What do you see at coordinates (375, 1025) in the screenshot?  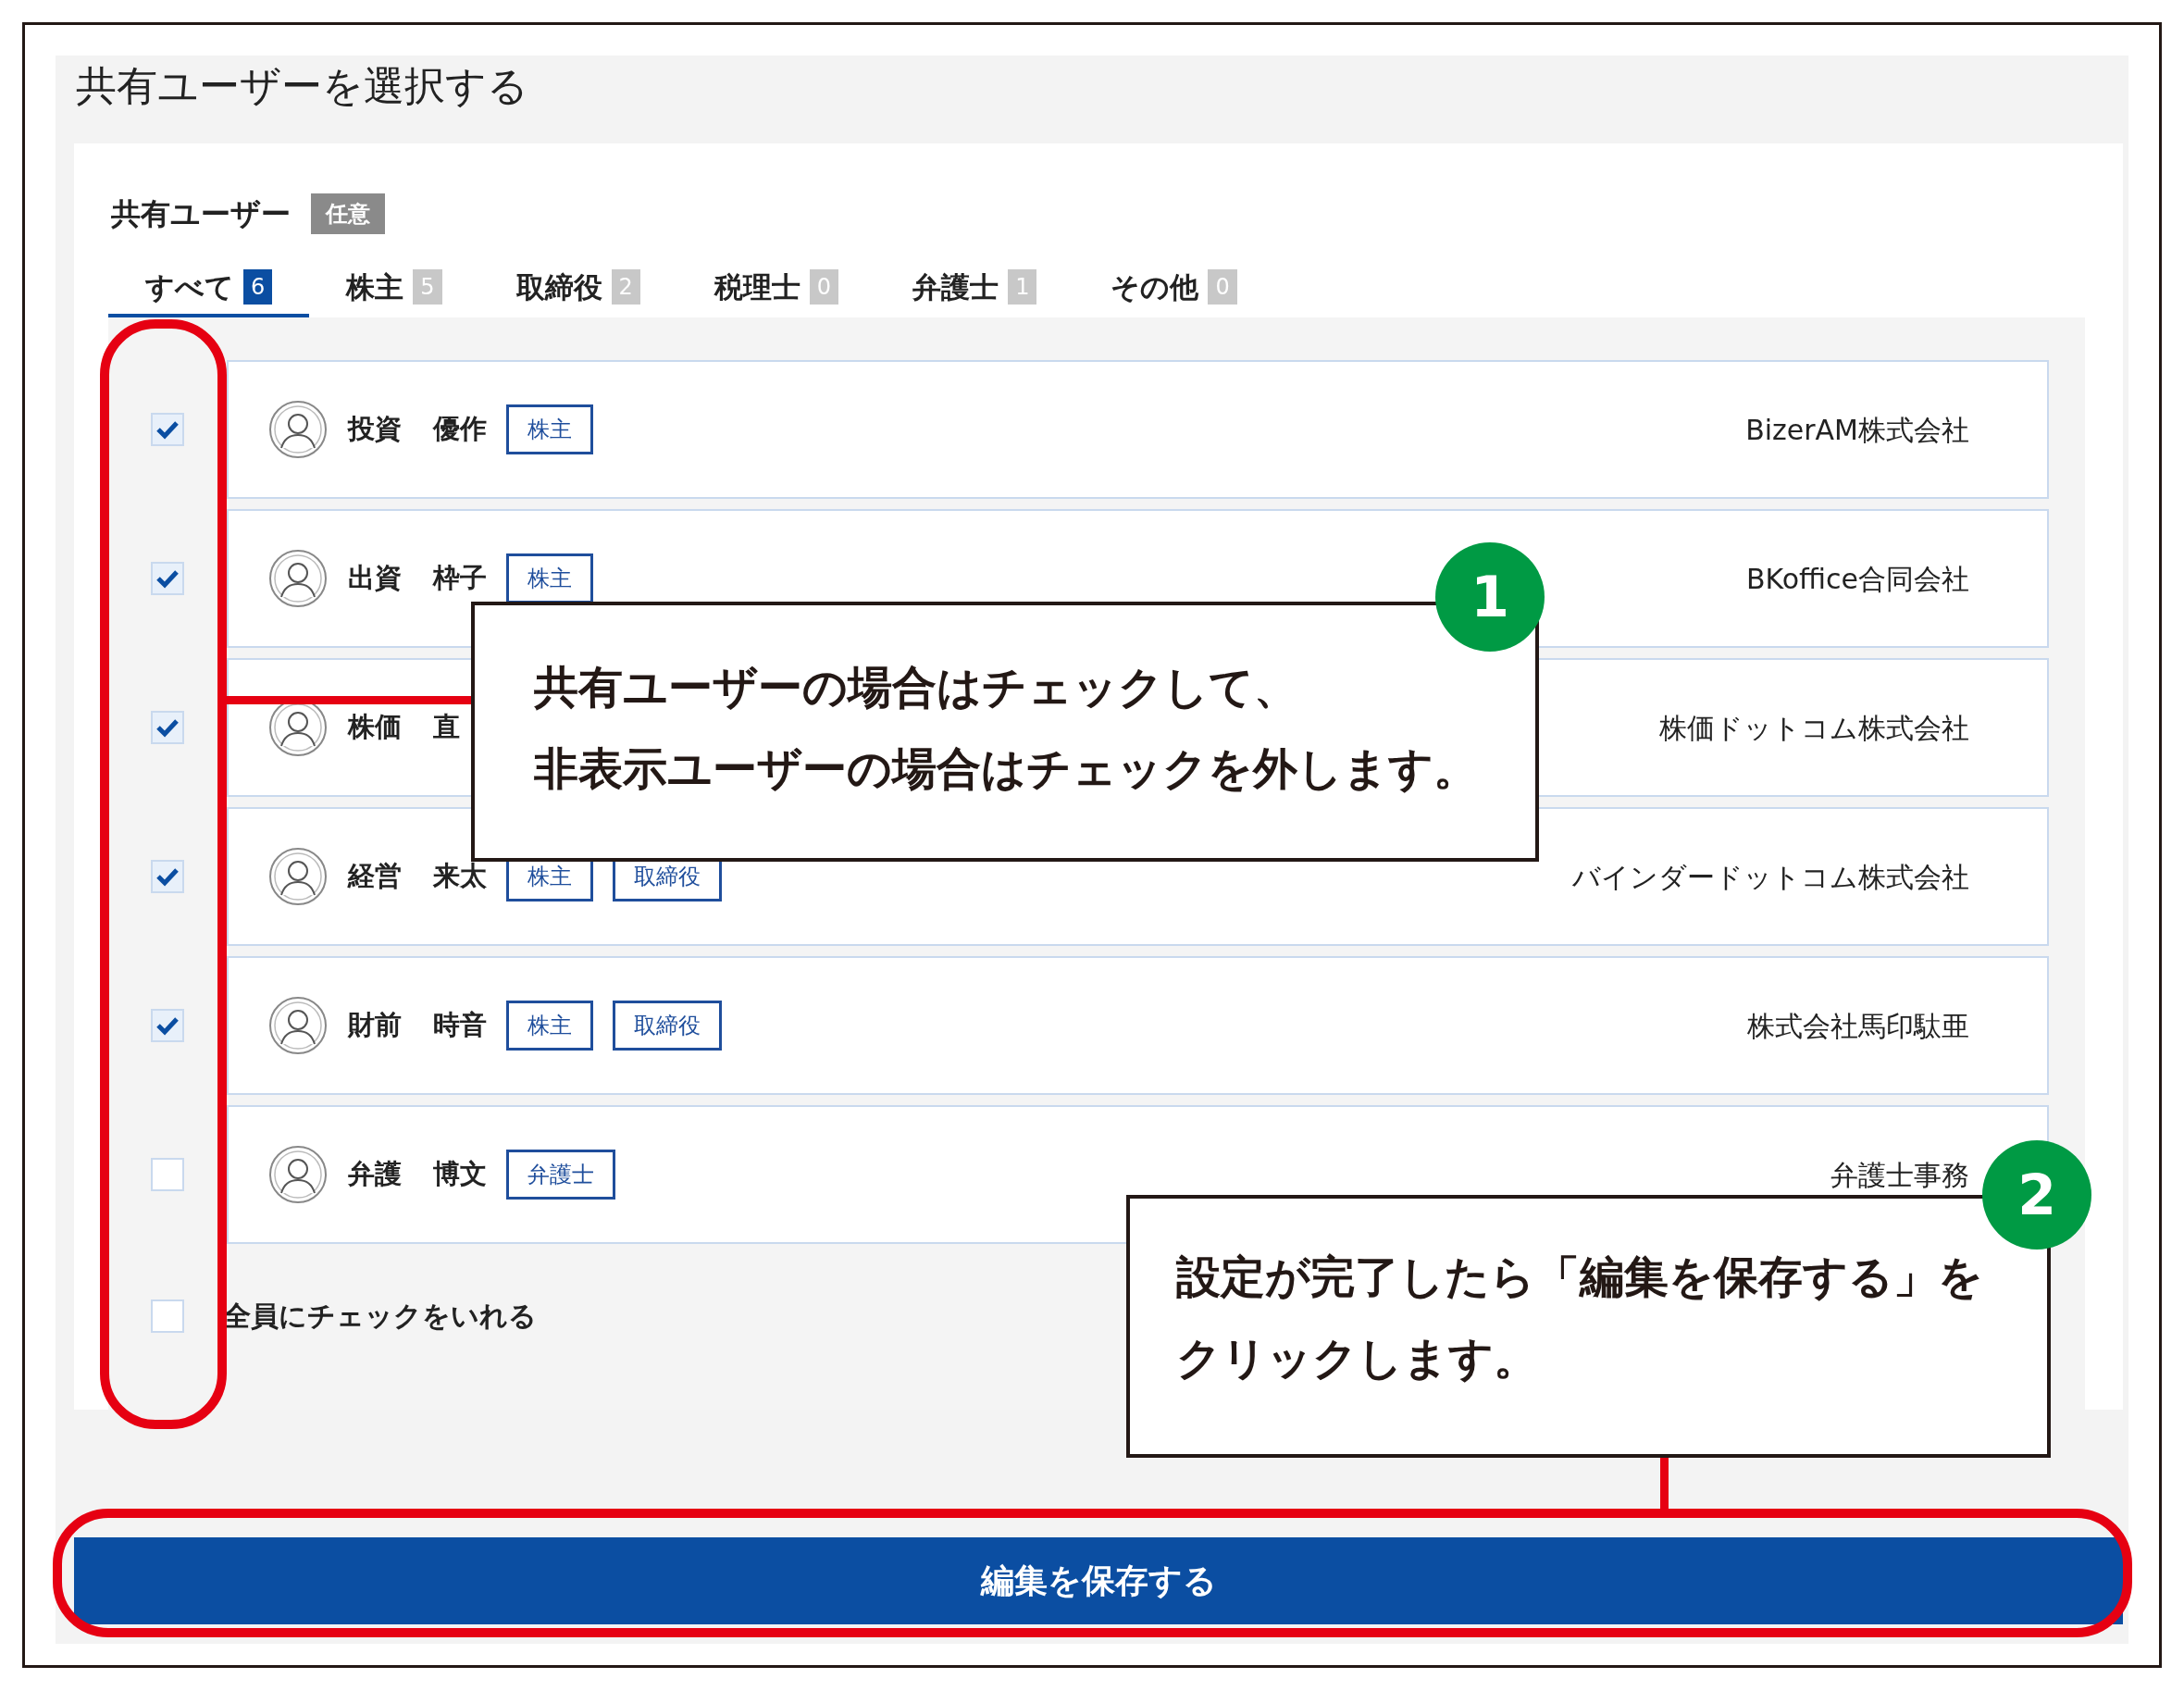 I see `user-name: 財前` at bounding box center [375, 1025].